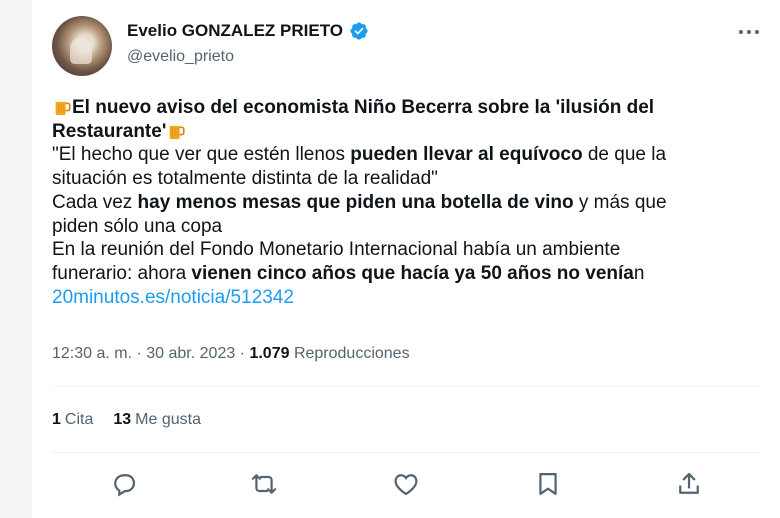 The image size is (780, 518). What do you see at coordinates (137, 226) in the screenshot?
I see `tweet-text-segment: piden sólo una copa` at bounding box center [137, 226].